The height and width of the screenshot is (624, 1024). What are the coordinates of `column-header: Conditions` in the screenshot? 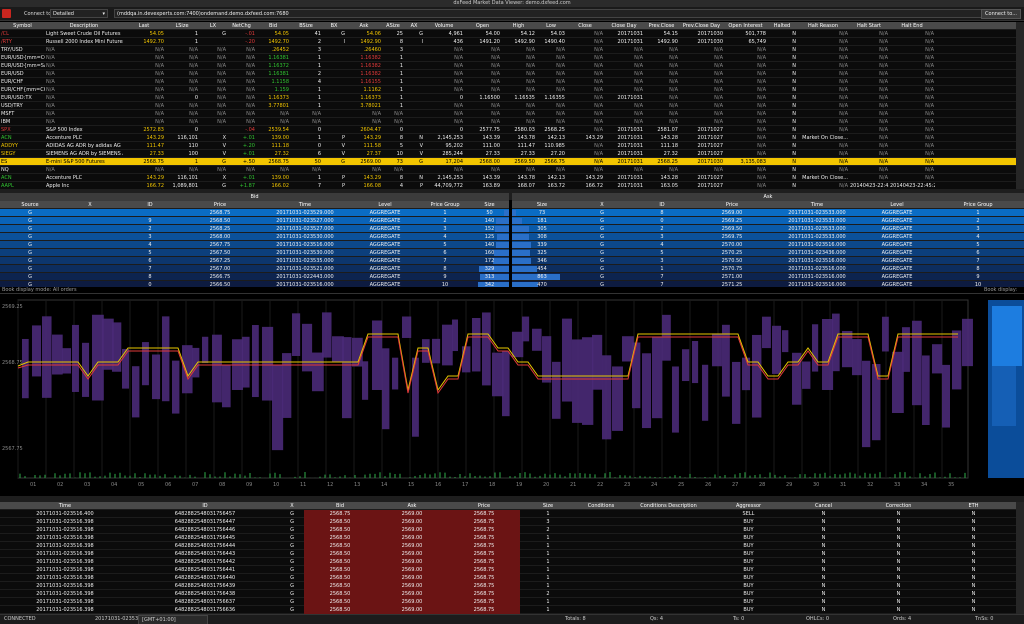 It's located at (601, 506).